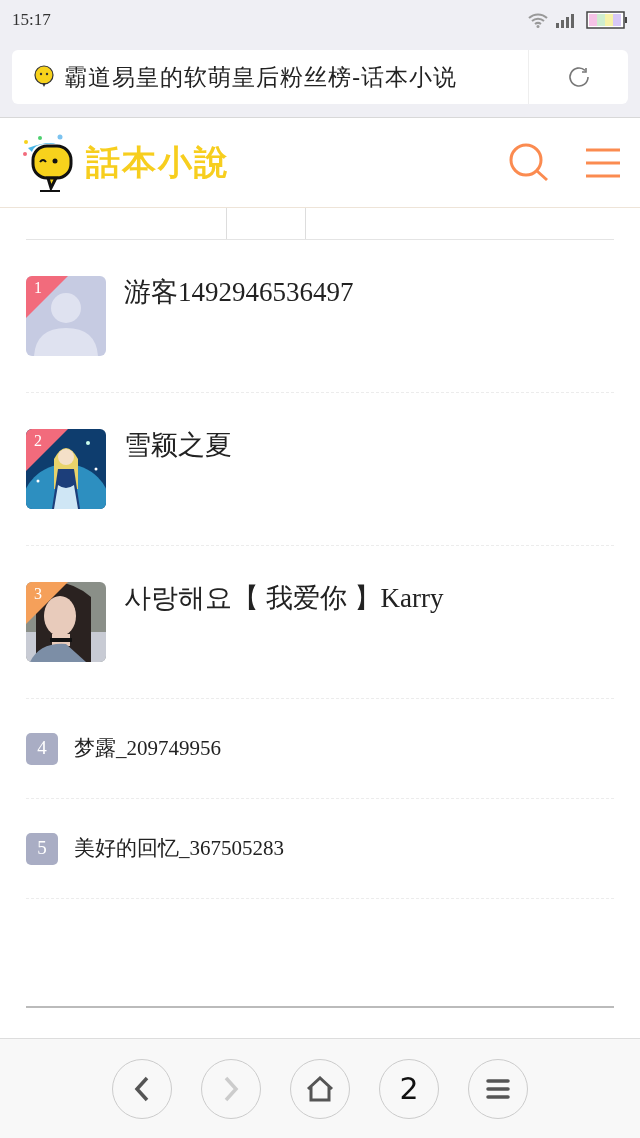 The width and height of the screenshot is (640, 1138). What do you see at coordinates (179, 848) in the screenshot?
I see `fan-name: 美好的回忆_367505283` at bounding box center [179, 848].